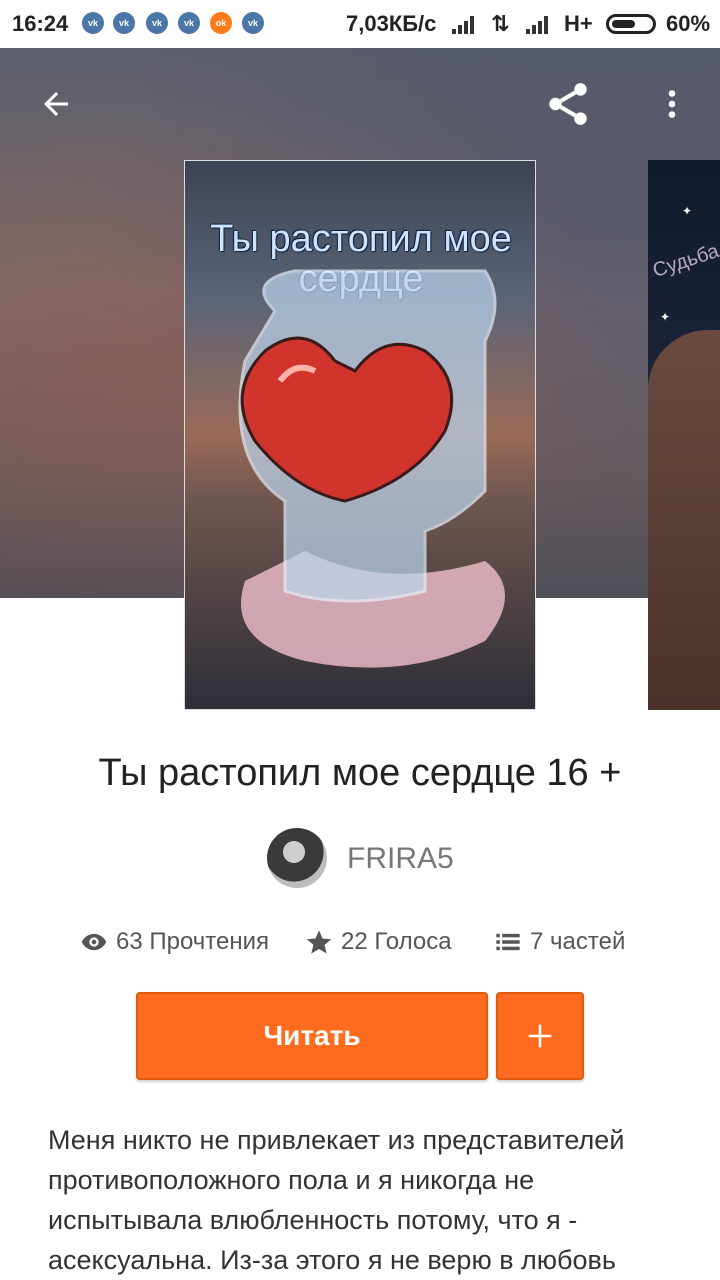  Describe the element at coordinates (500, 23) in the screenshot. I see `data-transfer-icon: ⇅` at that location.